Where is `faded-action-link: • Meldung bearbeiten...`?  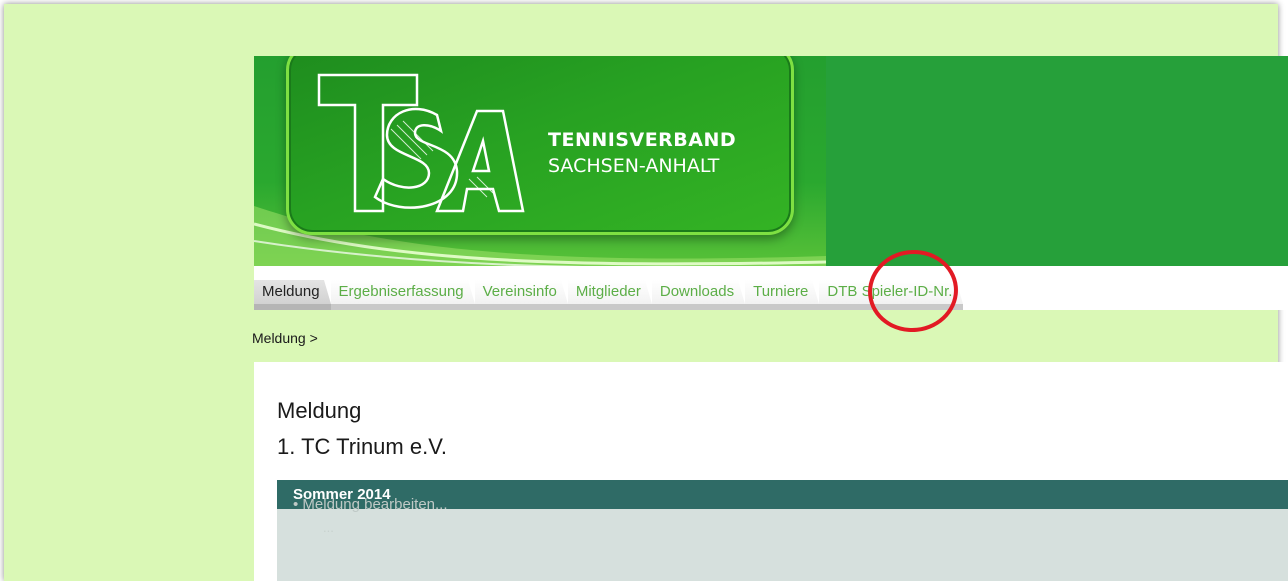 faded-action-link: • Meldung bearbeiten... is located at coordinates (370, 504).